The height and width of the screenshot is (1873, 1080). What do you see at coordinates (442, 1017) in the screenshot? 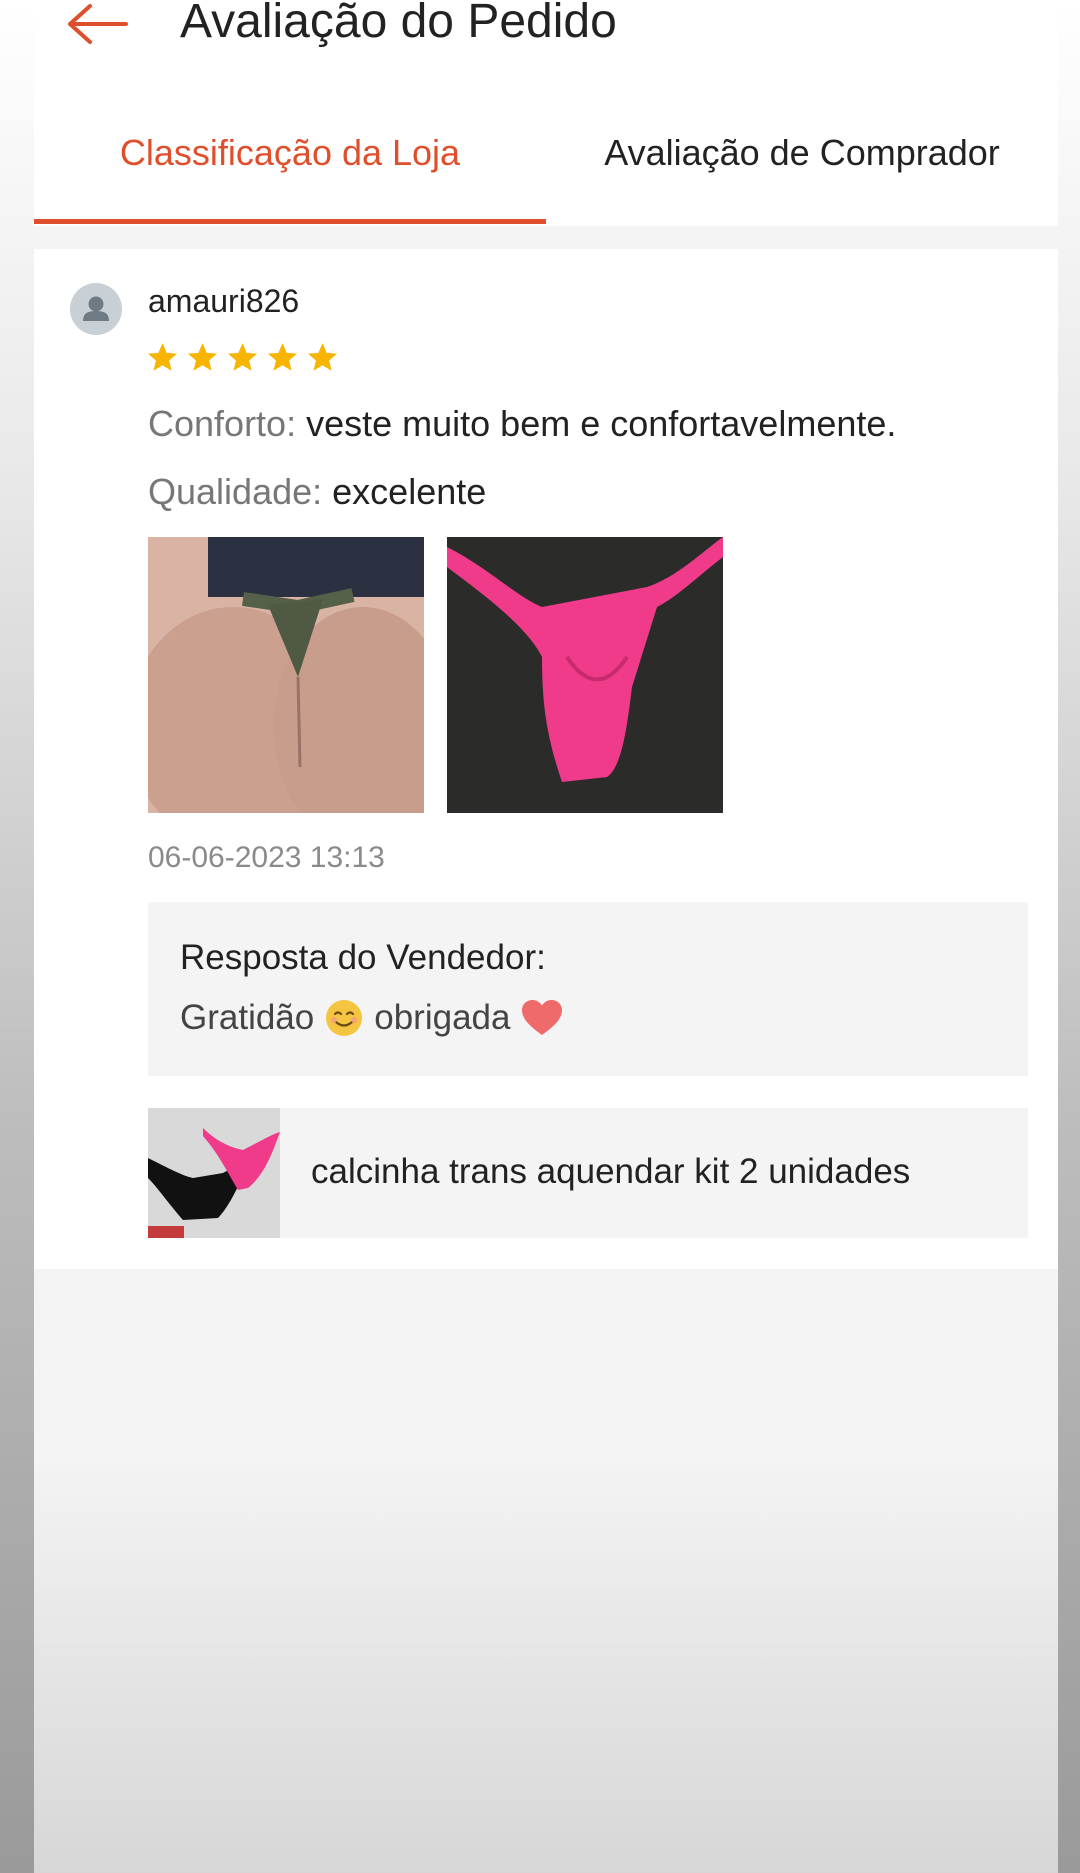
I see `reply-text-part: obrigada` at bounding box center [442, 1017].